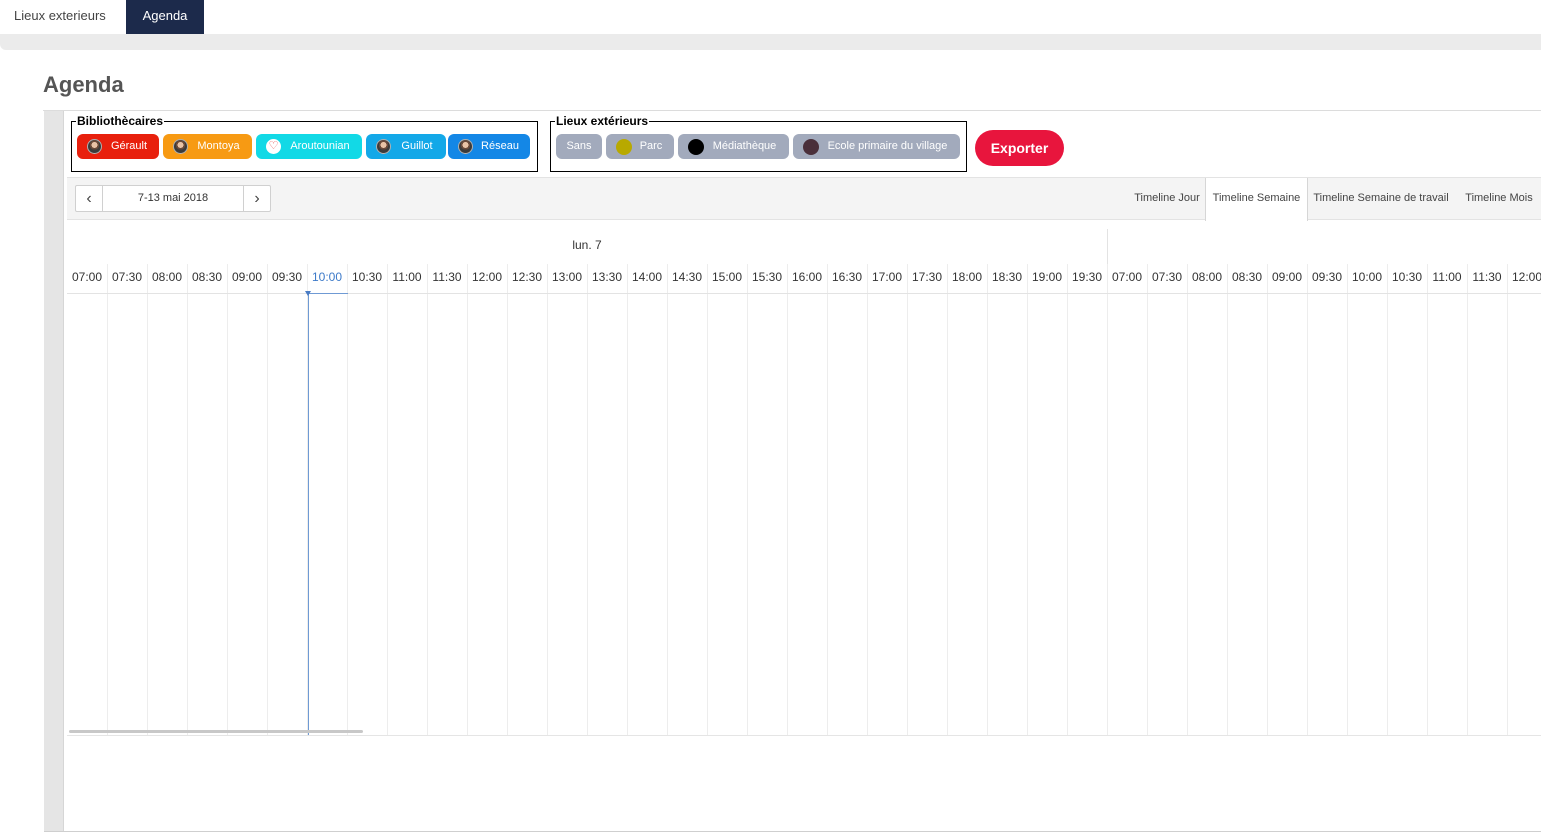  I want to click on librarian-chip-2: Montoya, so click(207, 146).